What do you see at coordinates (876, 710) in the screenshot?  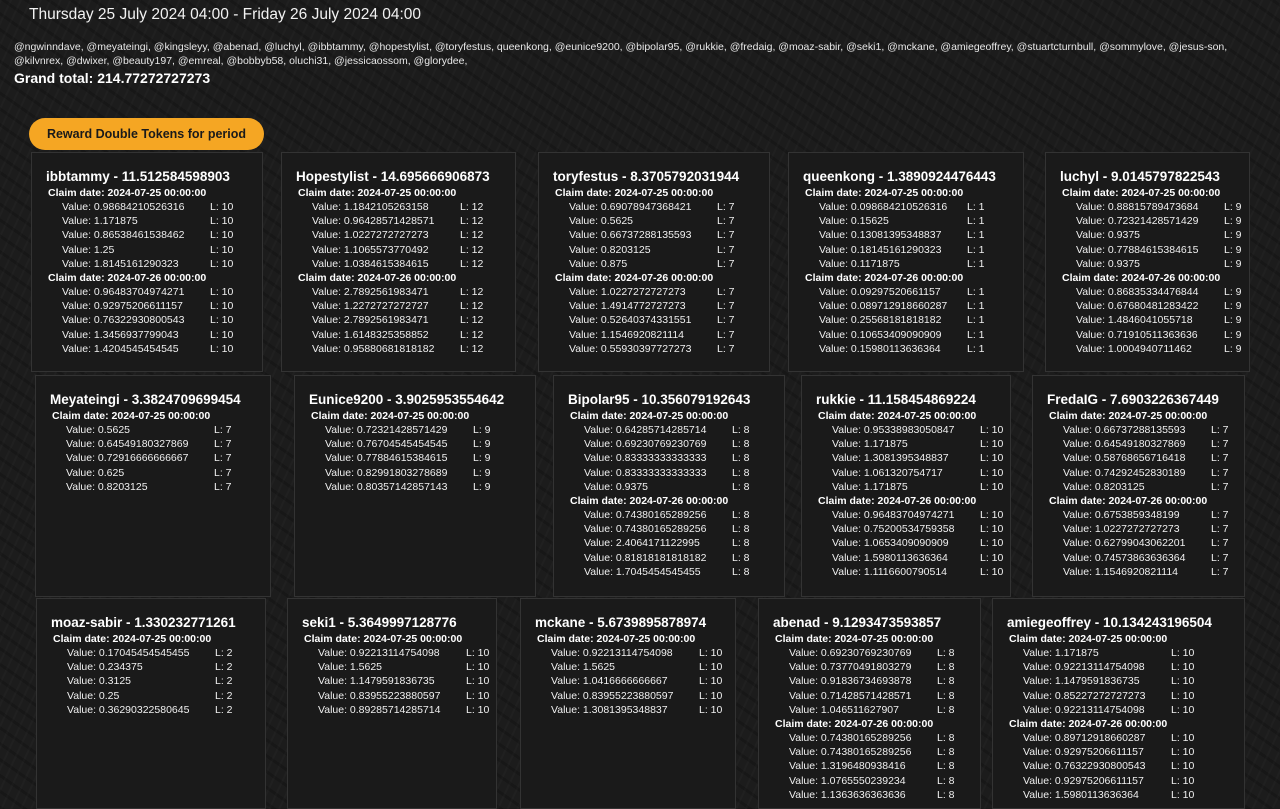 I see `value-row: Value: 1.046511627907 L: 8` at bounding box center [876, 710].